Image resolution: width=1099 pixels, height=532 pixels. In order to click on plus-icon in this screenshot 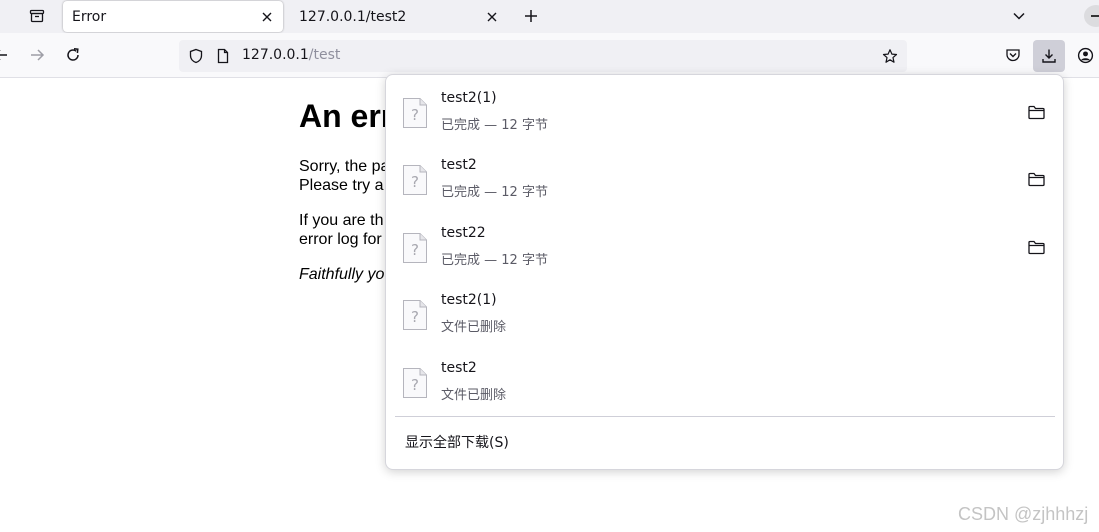, I will do `click(531, 16)`.